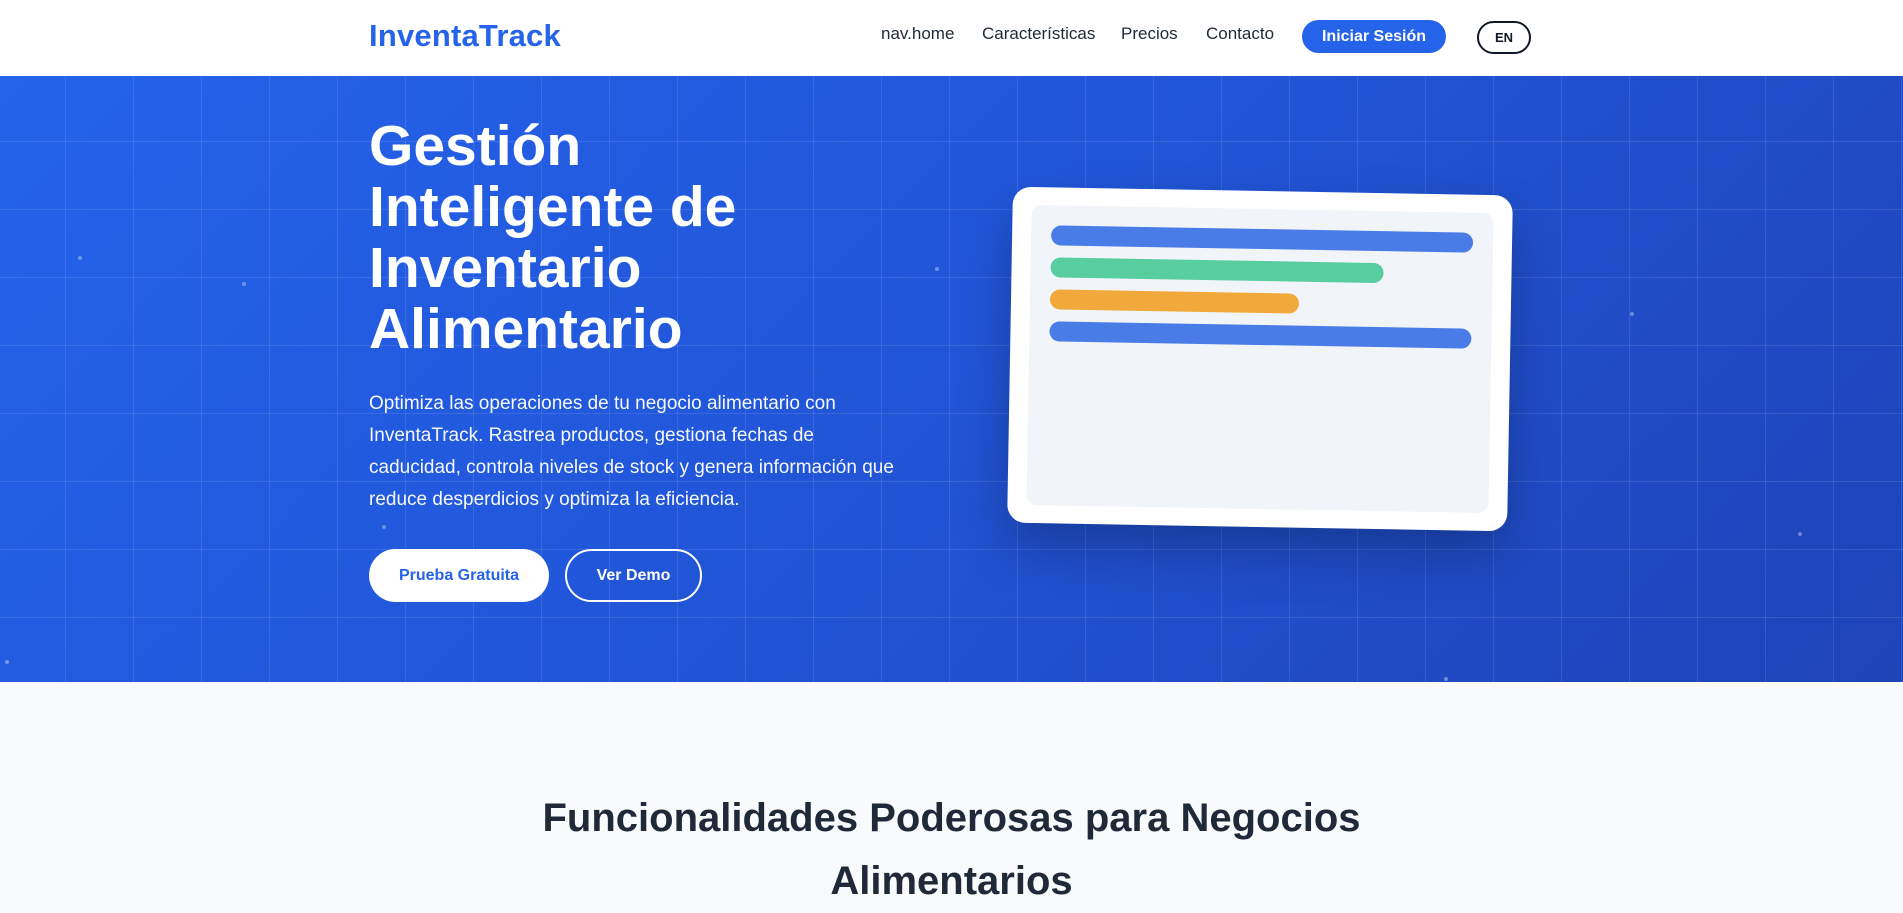  Describe the element at coordinates (1374, 36) in the screenshot. I see `login-button: Iniciar Sesión` at that location.